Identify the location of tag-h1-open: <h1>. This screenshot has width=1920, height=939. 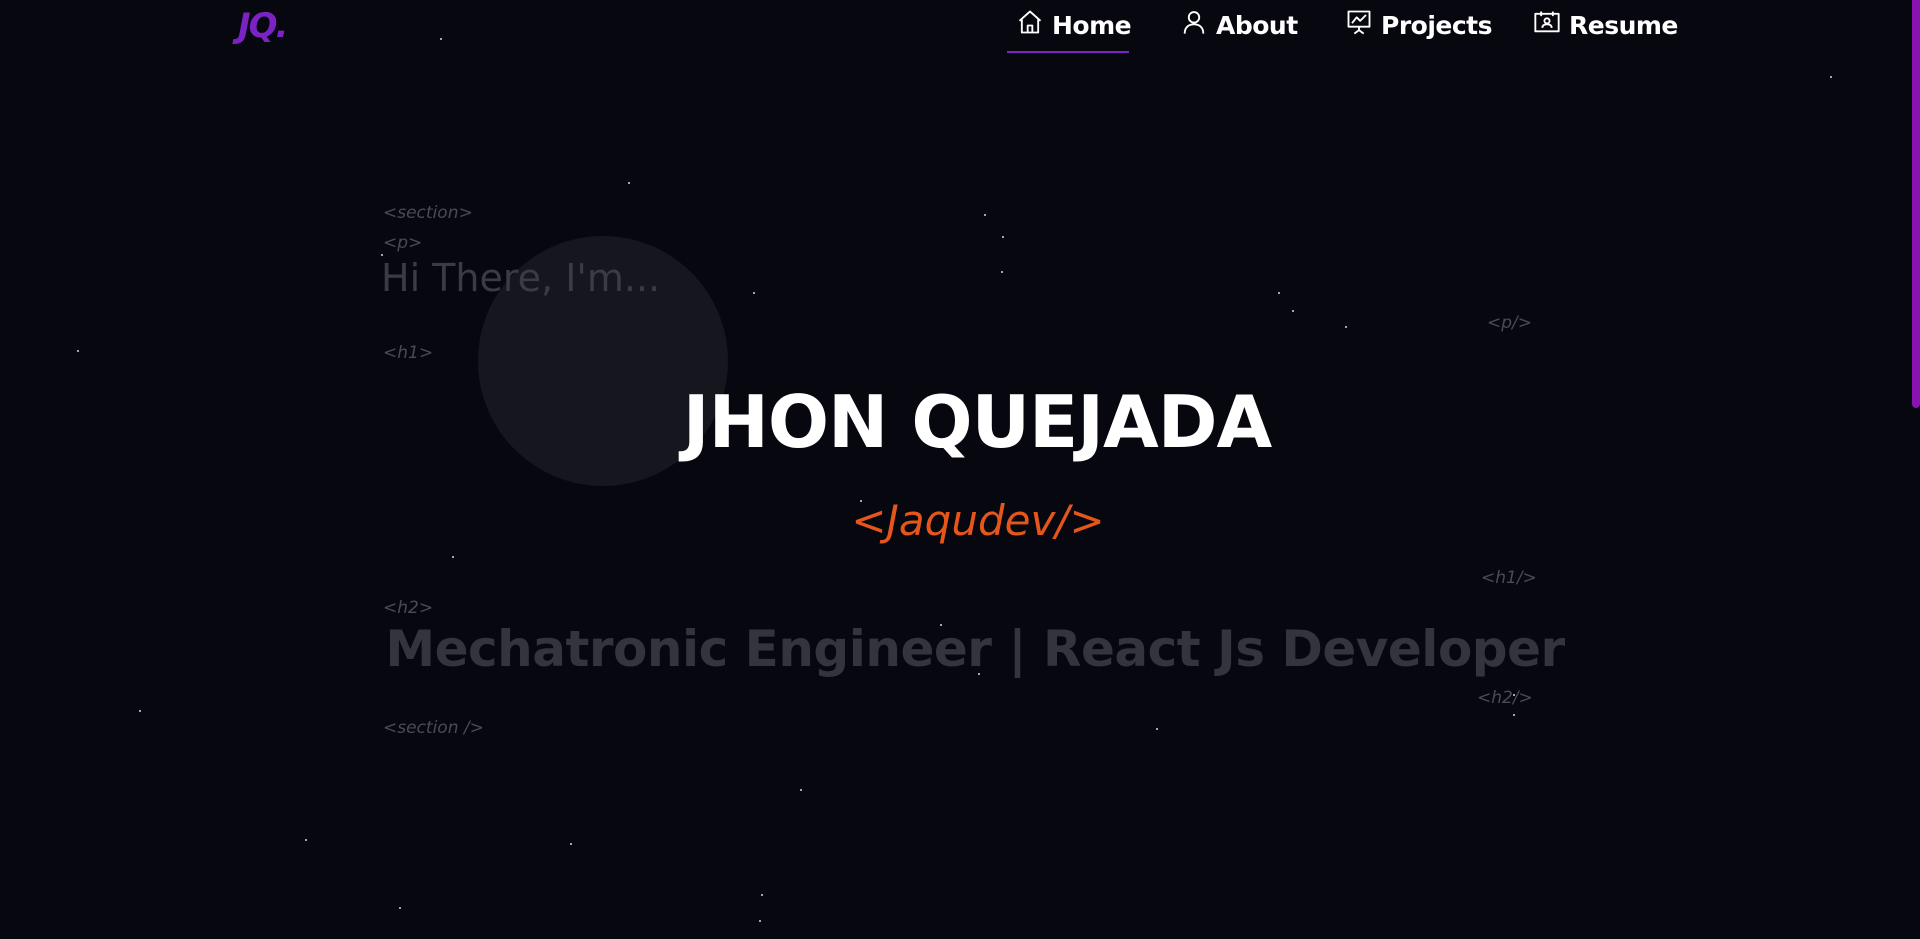
(408, 353).